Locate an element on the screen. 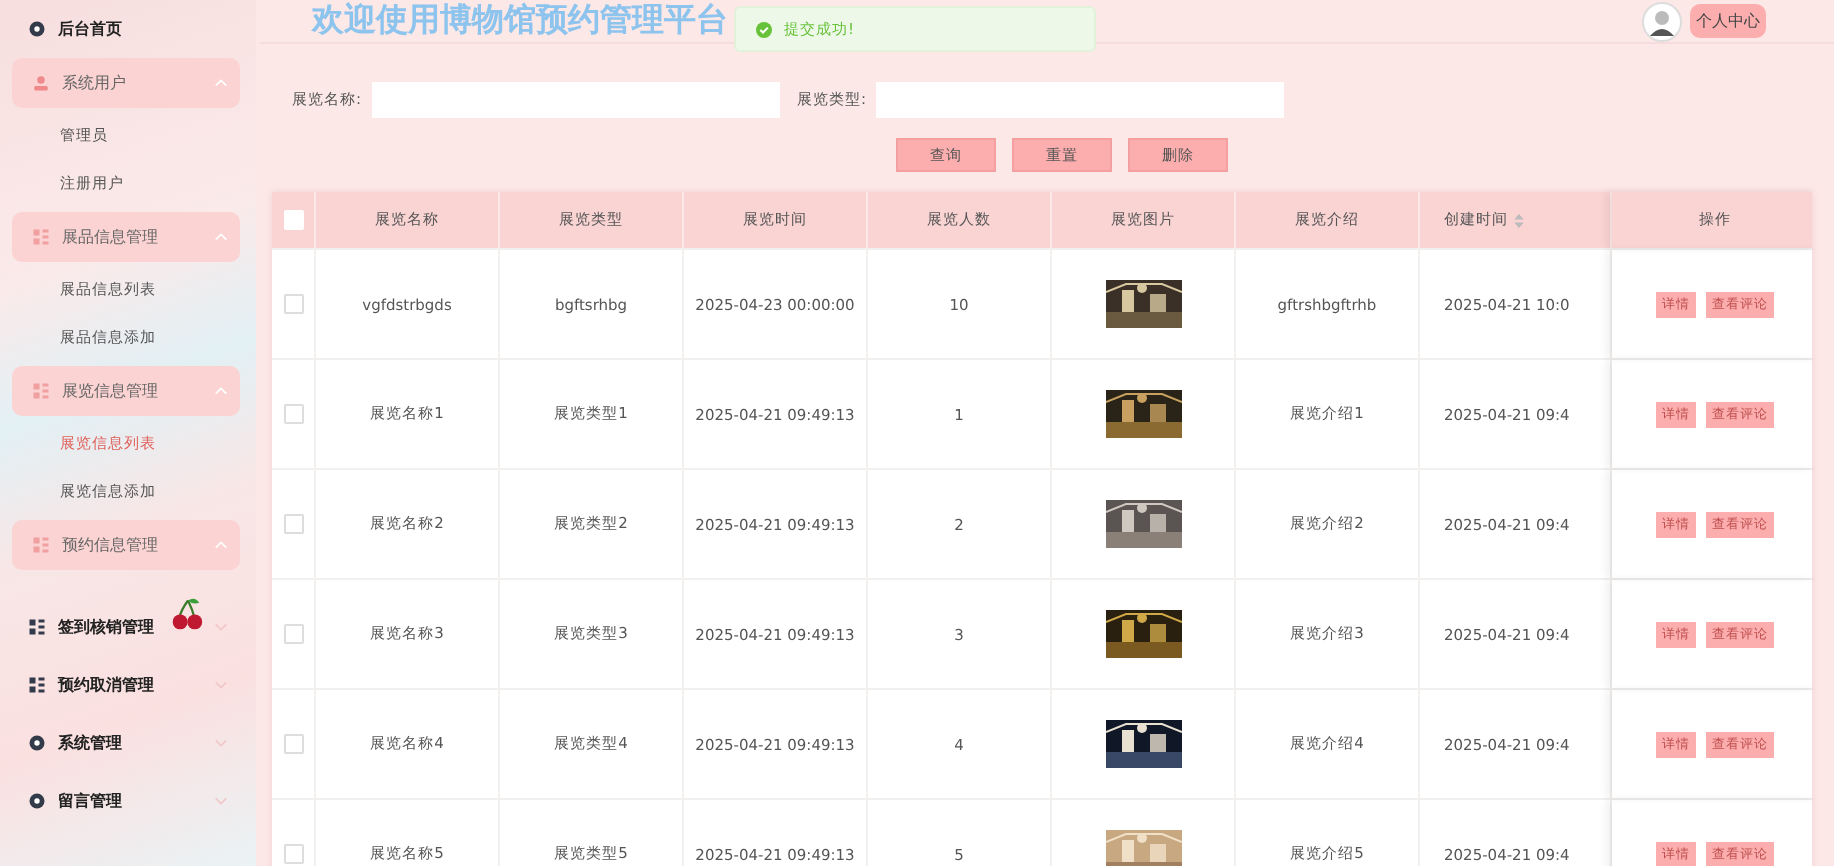 This screenshot has height=866, width=1834. sort-icon is located at coordinates (1519, 220).